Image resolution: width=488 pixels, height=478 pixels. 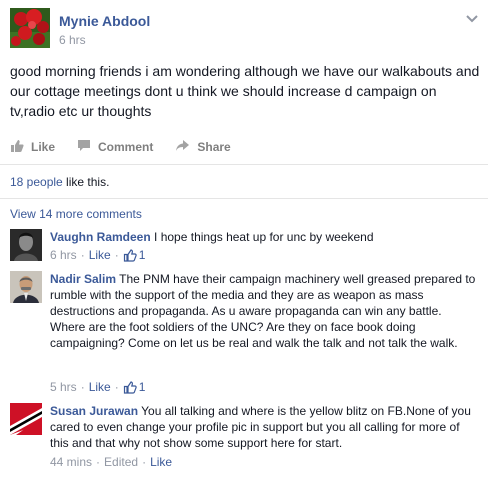 What do you see at coordinates (86, 182) in the screenshot?
I see `likes-suffix: like this.` at bounding box center [86, 182].